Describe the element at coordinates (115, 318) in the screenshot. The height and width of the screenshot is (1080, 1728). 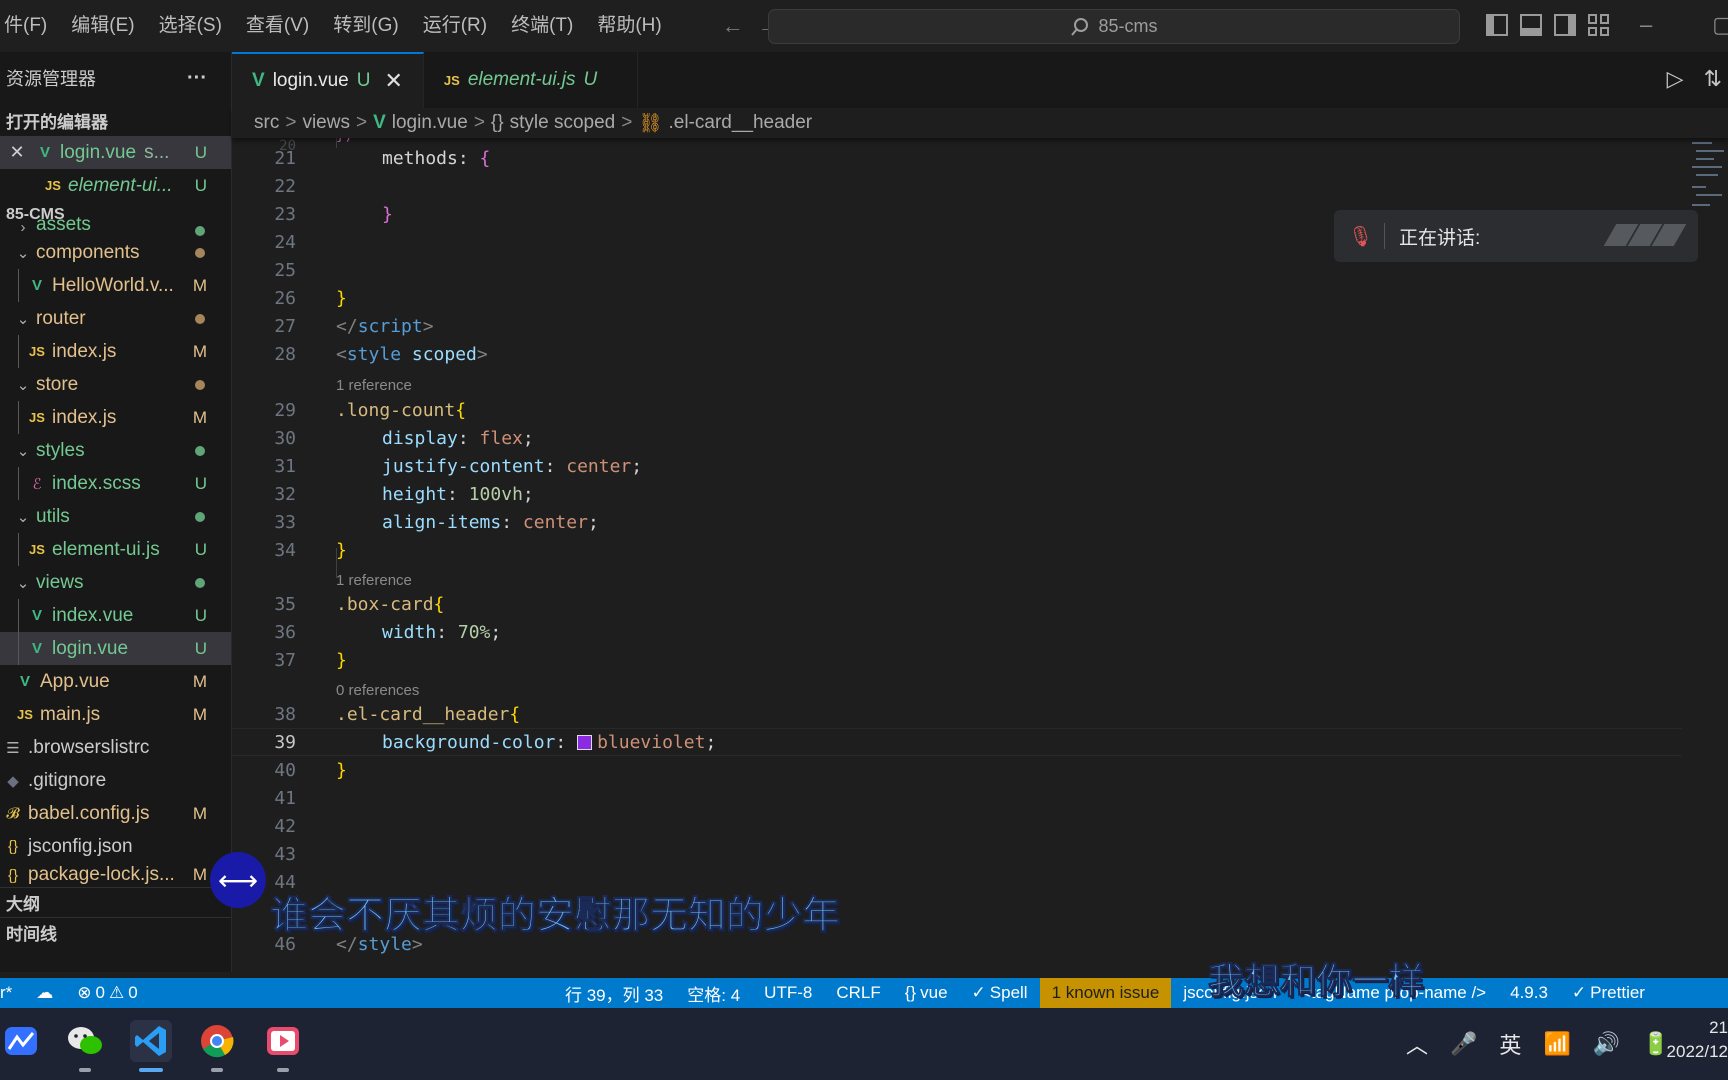
I see `folder-router: ⌄ router` at that location.